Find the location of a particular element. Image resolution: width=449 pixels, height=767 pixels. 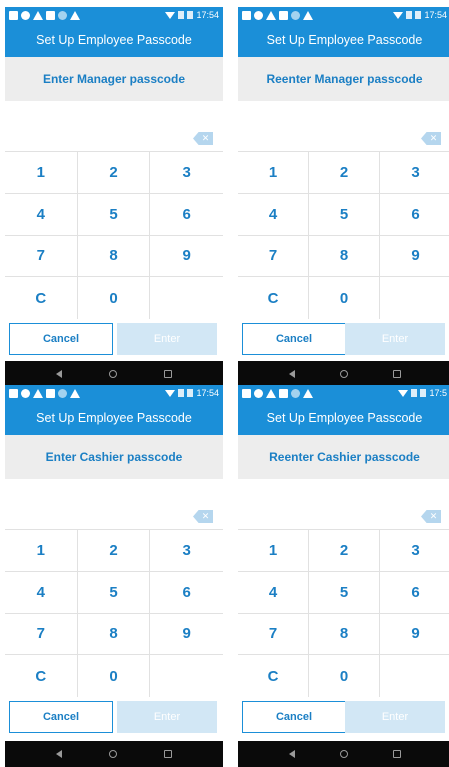

passcode-entry-area: ✕ is located at coordinates (343, 504).